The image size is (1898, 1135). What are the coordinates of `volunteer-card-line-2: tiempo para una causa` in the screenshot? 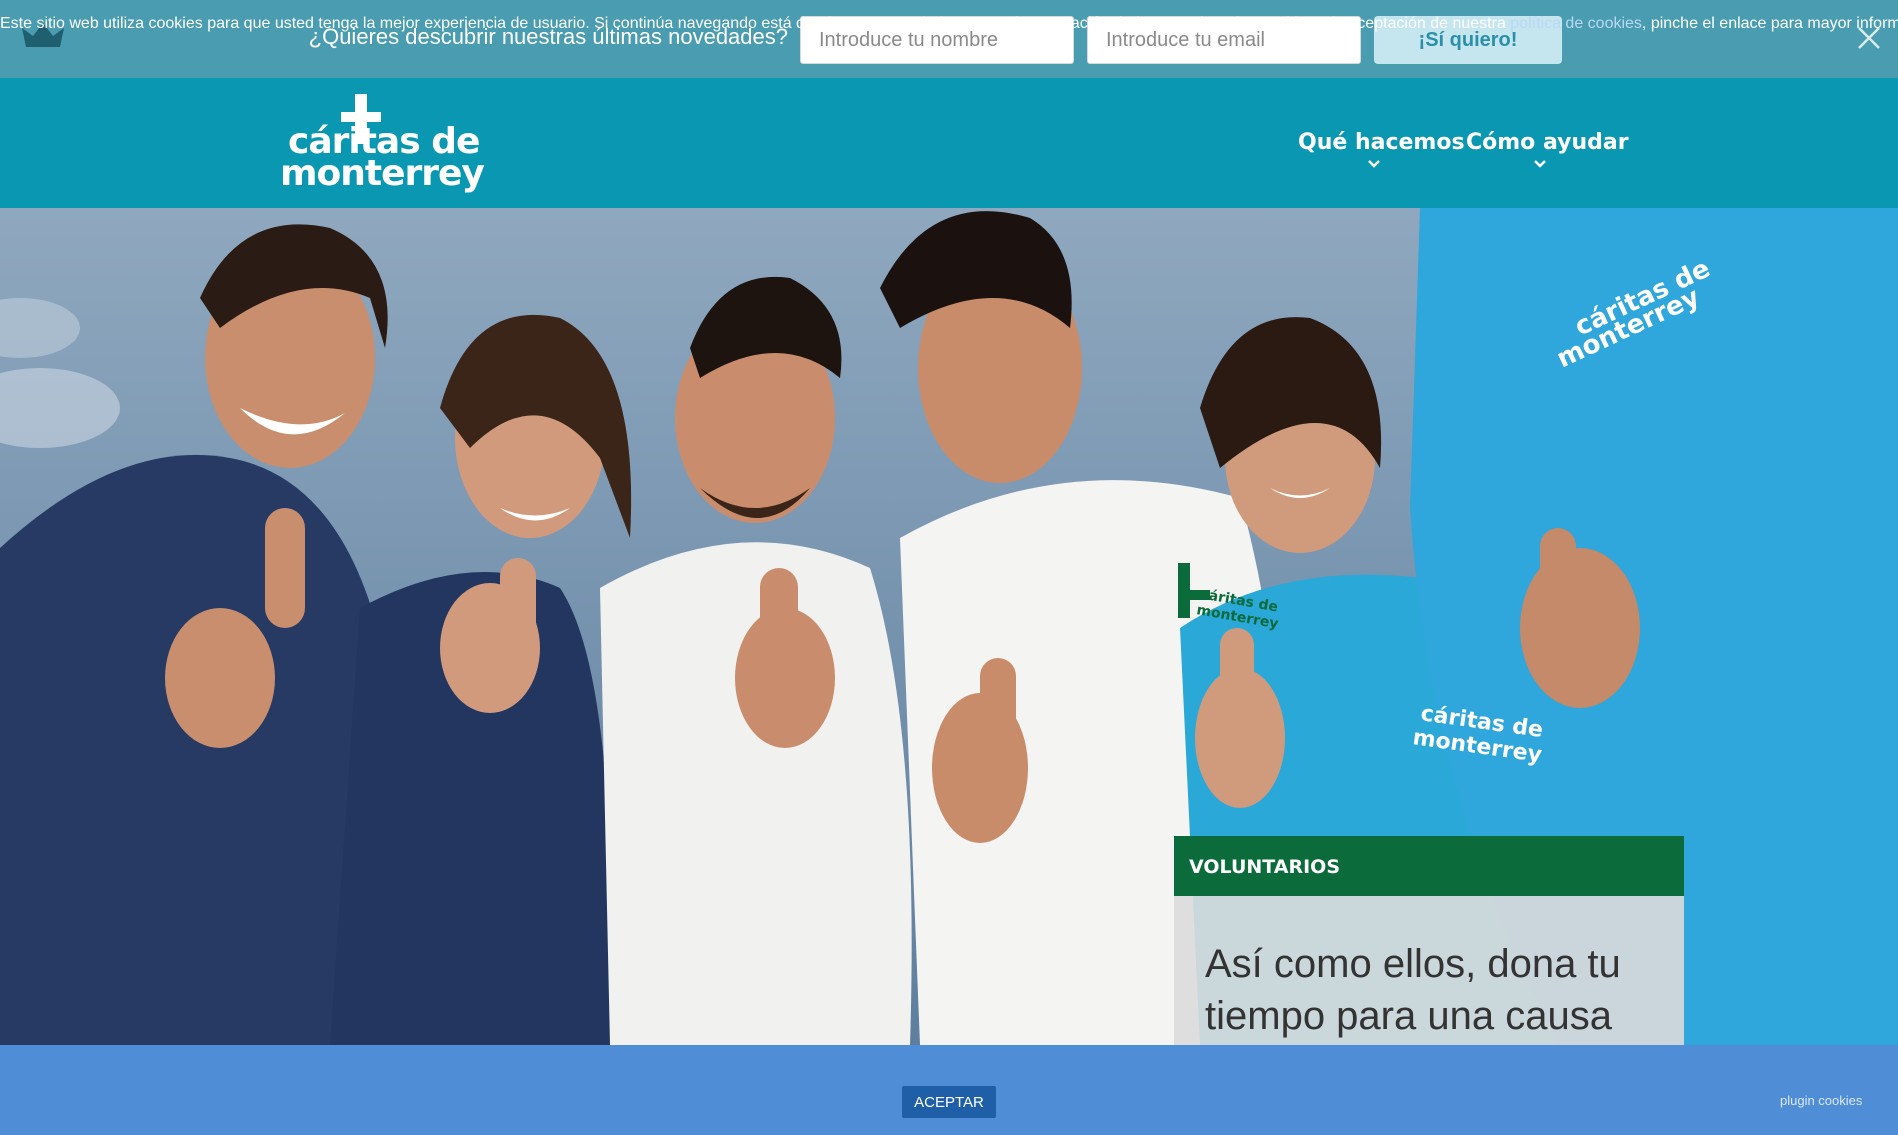 It's located at (1408, 1016).